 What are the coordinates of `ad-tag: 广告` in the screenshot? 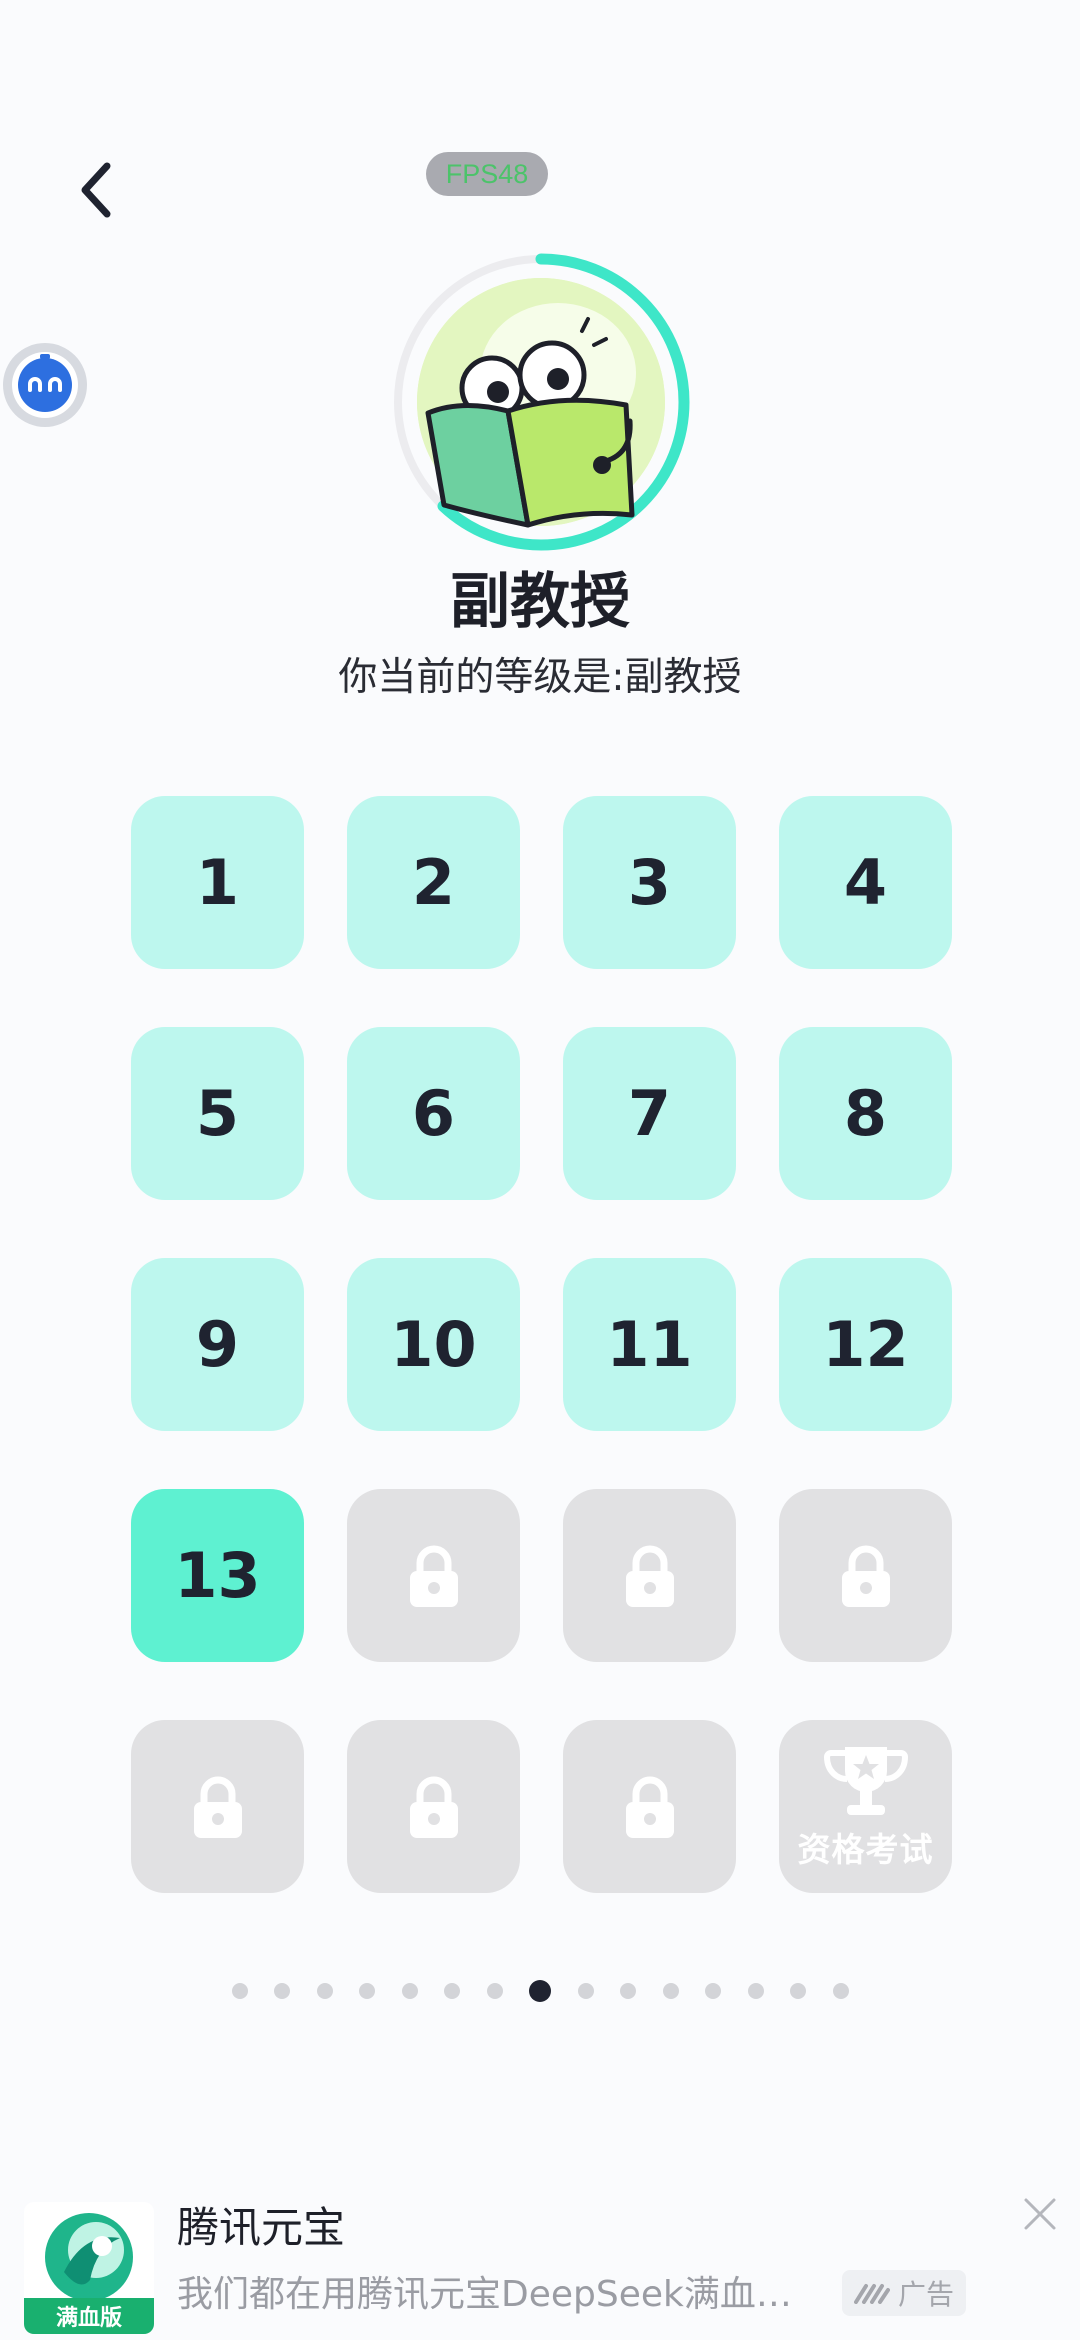 It's located at (904, 2293).